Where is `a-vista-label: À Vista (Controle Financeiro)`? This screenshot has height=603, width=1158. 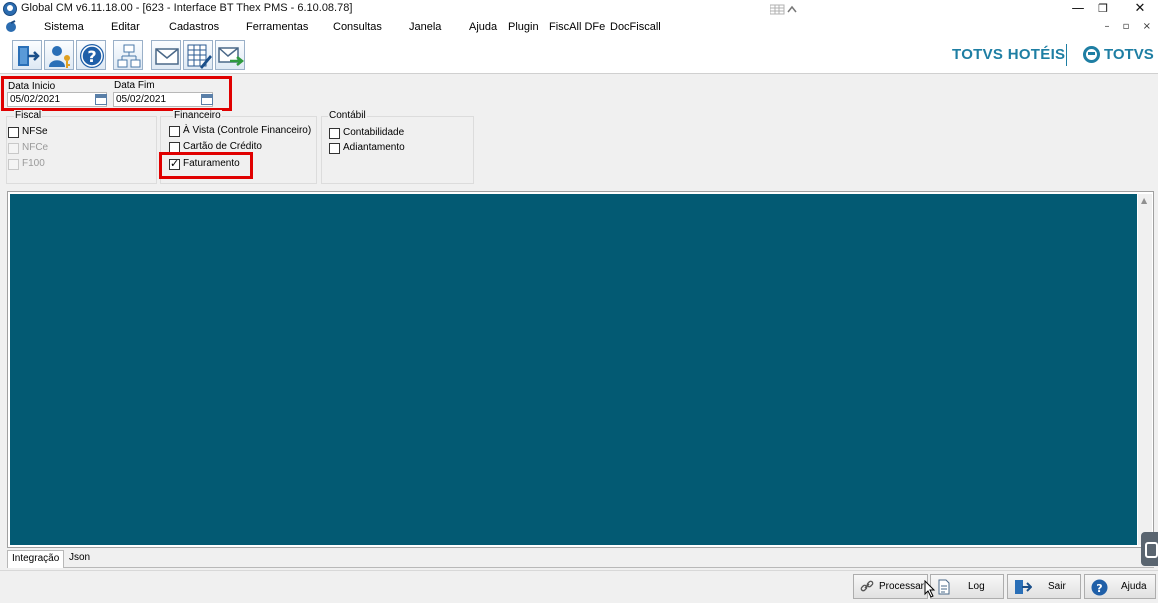 a-vista-label: À Vista (Controle Financeiro) is located at coordinates (247, 130).